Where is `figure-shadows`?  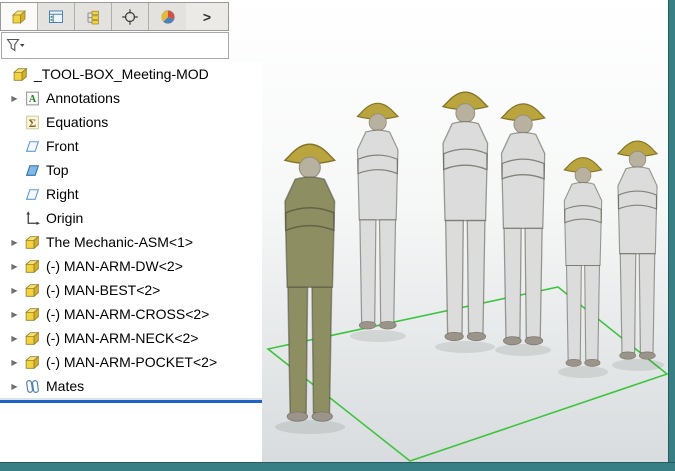 figure-shadows is located at coordinates (469, 382).